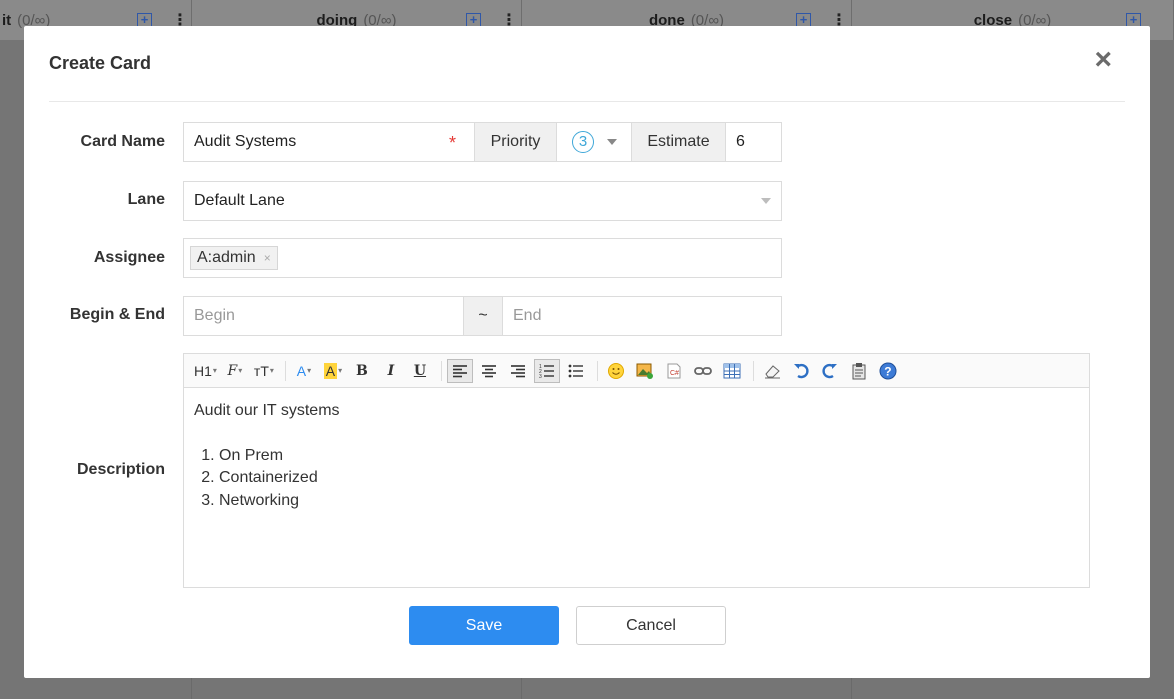  What do you see at coordinates (100, 63) in the screenshot?
I see `dialog-title: Create Card` at bounding box center [100, 63].